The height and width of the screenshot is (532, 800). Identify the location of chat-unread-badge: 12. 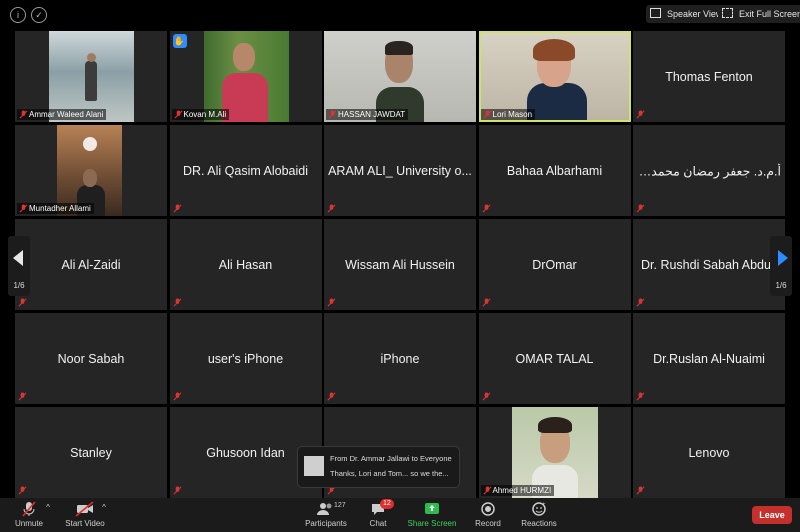
(387, 504).